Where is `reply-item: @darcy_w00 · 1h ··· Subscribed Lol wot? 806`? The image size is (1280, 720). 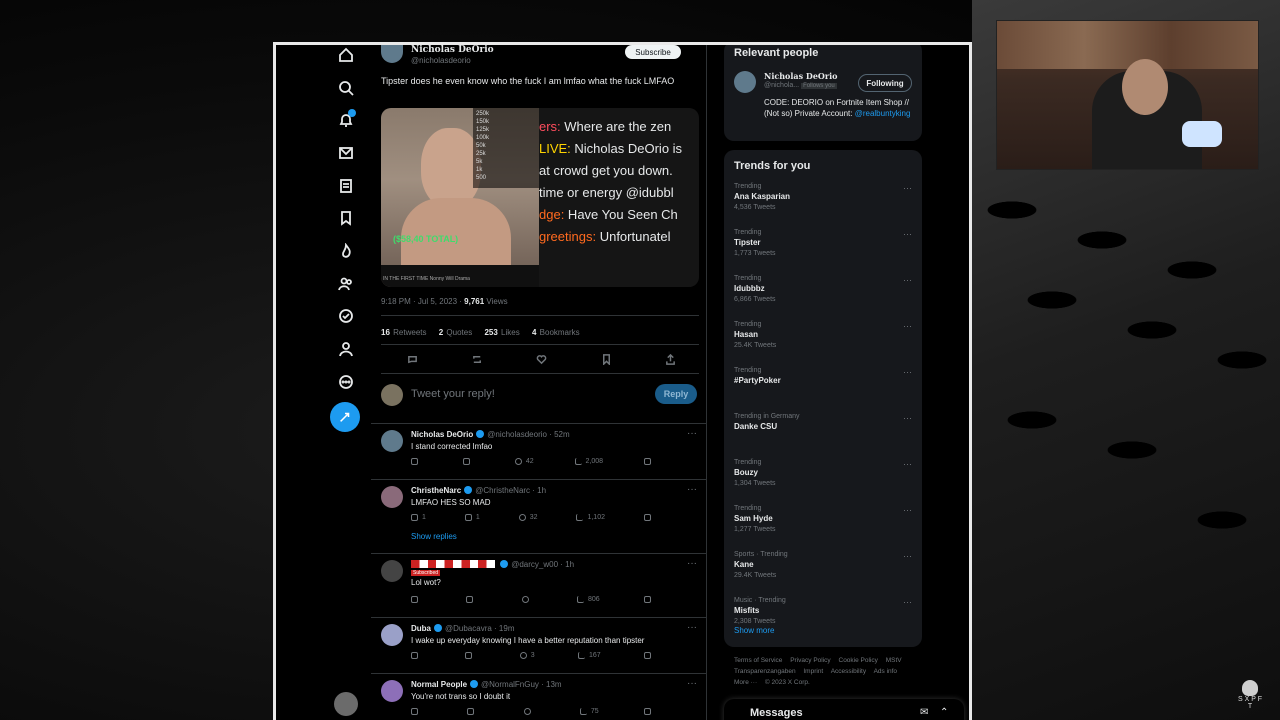 reply-item: @darcy_w00 · 1h ··· Subscribed Lol wot? 806 is located at coordinates (539, 585).